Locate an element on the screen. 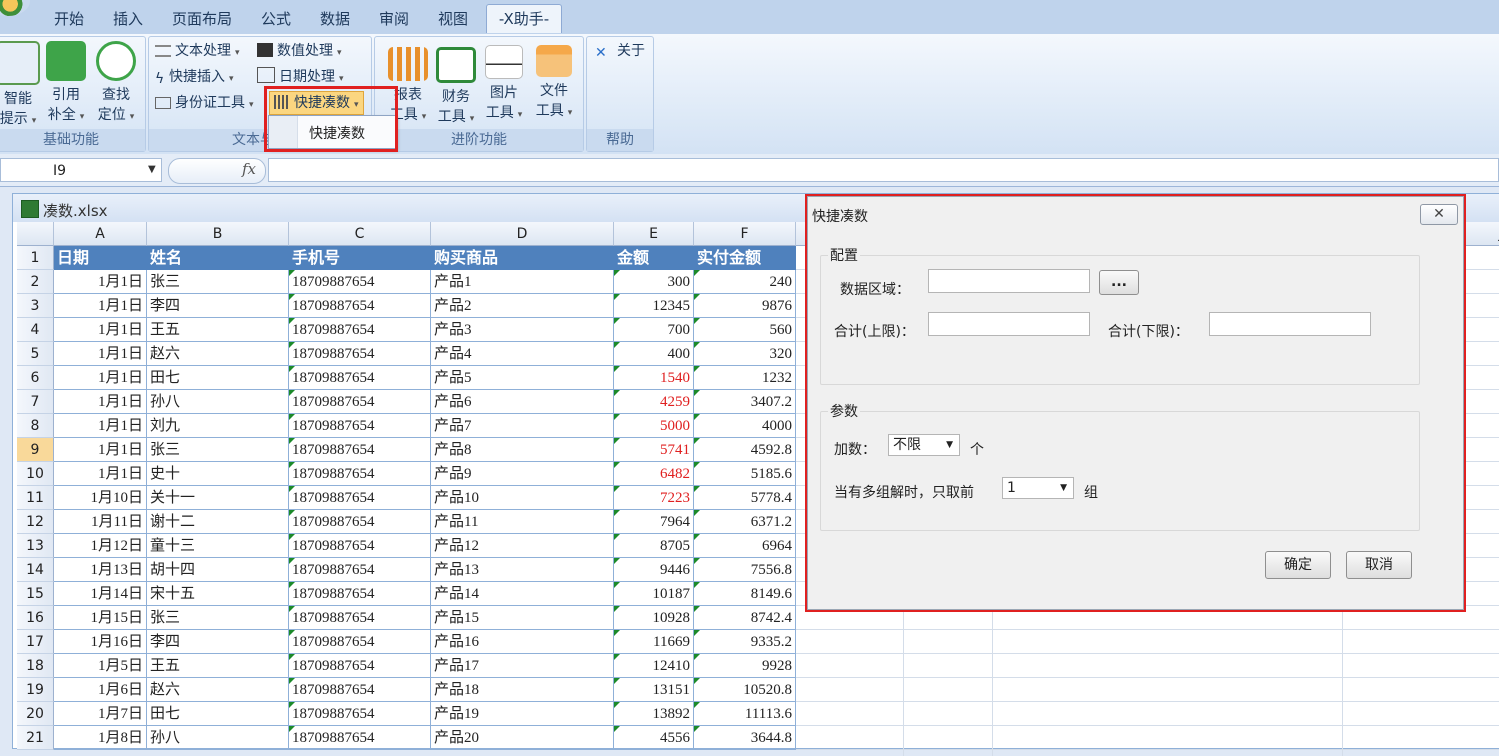 The width and height of the screenshot is (1499, 756). table-cell: 3644.8 is located at coordinates (745, 738).